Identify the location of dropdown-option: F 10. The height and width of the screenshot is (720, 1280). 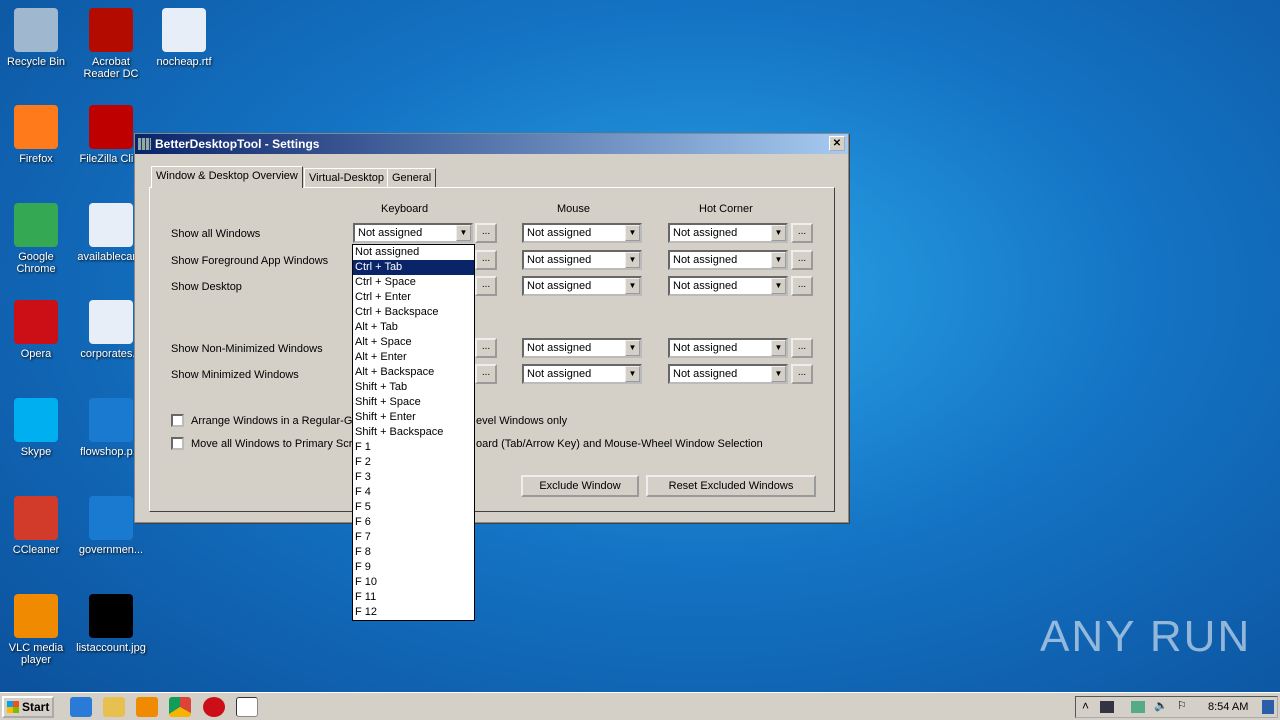
(413, 582).